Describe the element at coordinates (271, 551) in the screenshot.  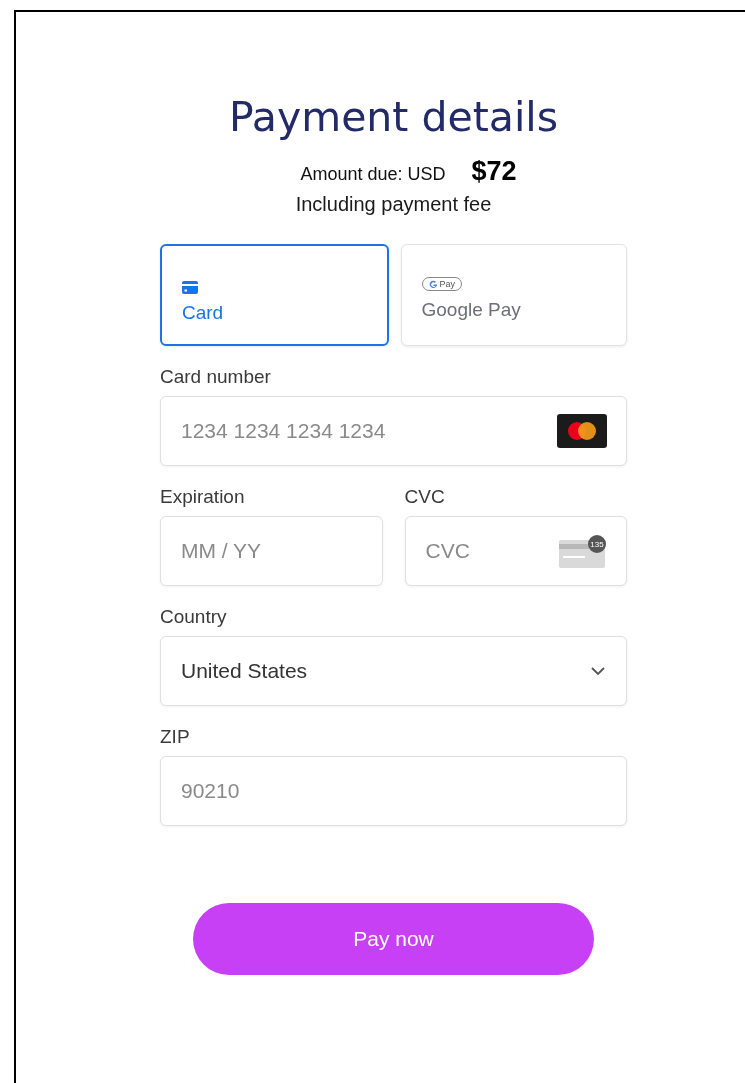
I see `expiration-field: MM / YY` at that location.